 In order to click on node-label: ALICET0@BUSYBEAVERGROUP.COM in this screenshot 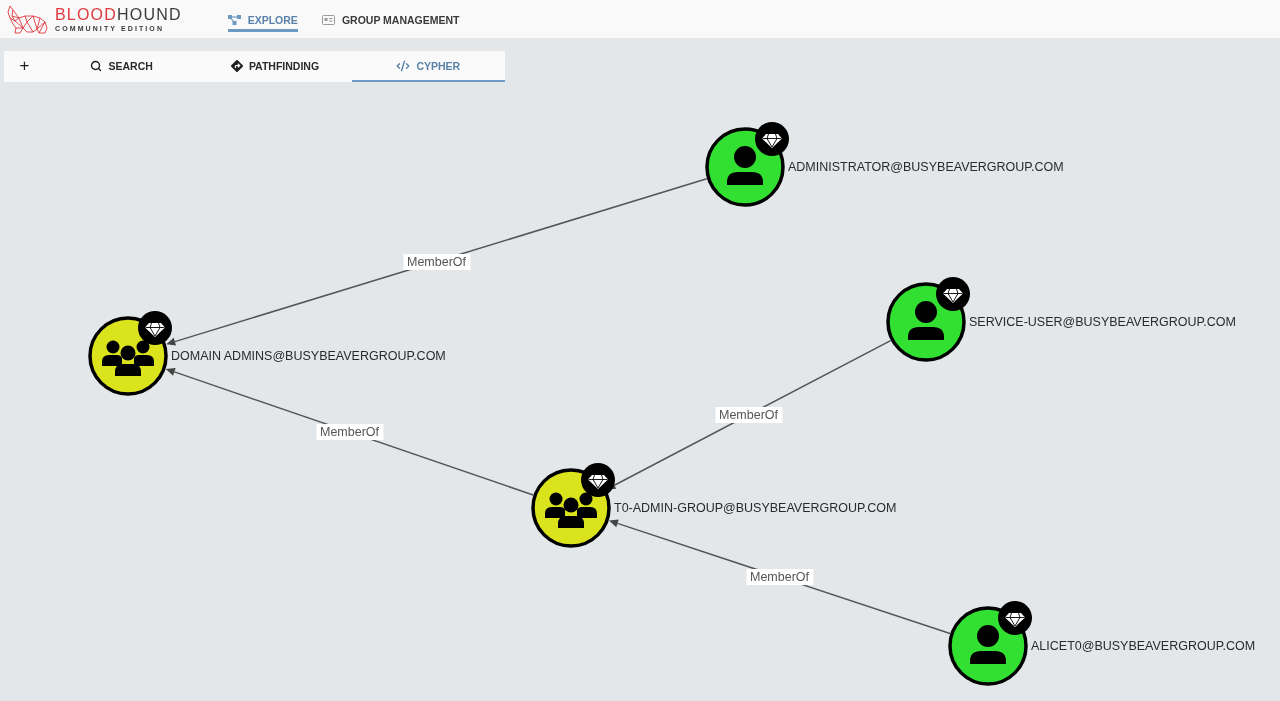, I will do `click(1143, 646)`.